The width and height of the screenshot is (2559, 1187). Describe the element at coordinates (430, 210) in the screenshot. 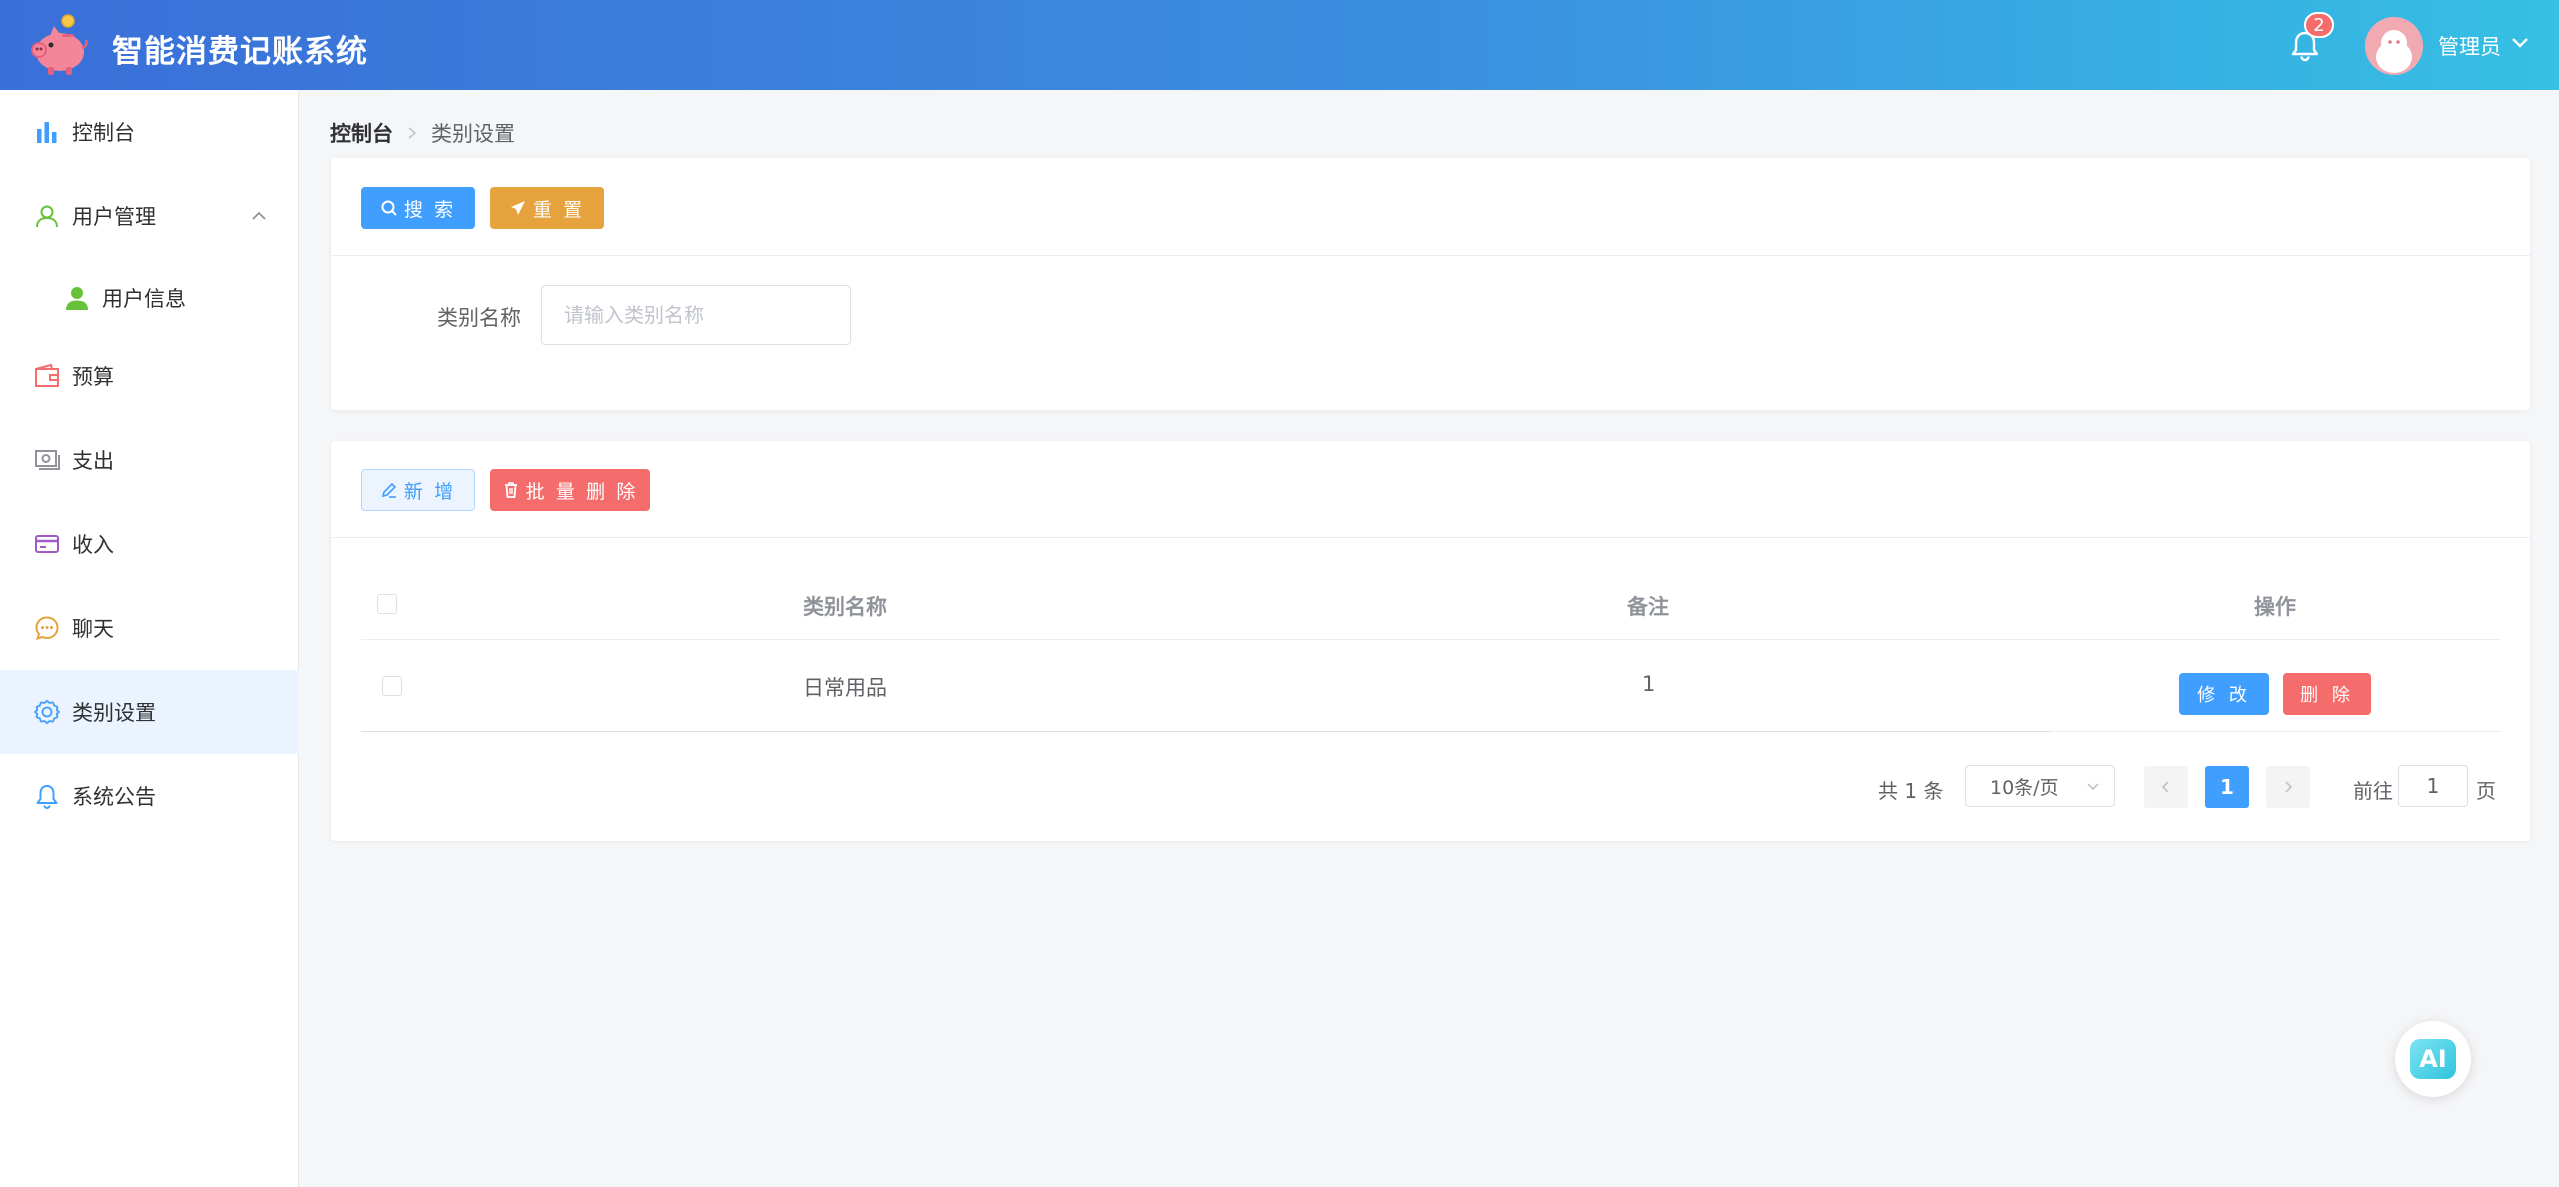

I see `search-button-label: 搜 索` at that location.